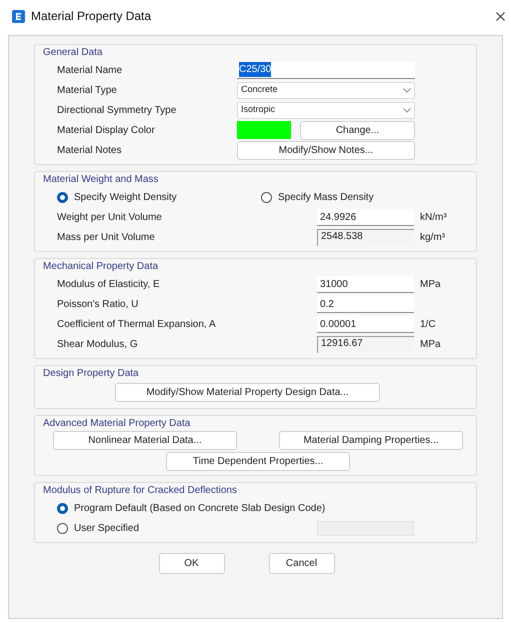 Image resolution: width=511 pixels, height=623 pixels. What do you see at coordinates (326, 110) in the screenshot?
I see `dropdown: Isotropic` at bounding box center [326, 110].